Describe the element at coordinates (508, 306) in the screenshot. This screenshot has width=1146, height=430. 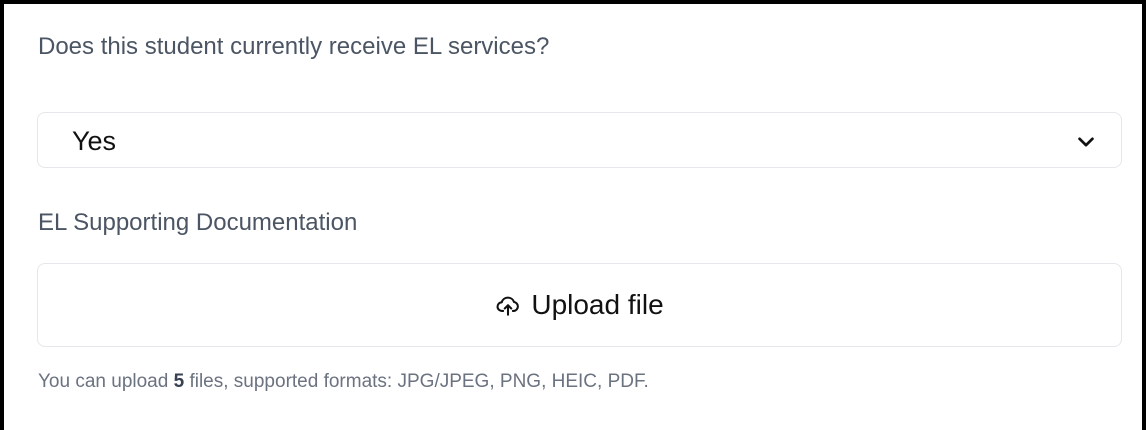
I see `cloud-upload-icon` at that location.